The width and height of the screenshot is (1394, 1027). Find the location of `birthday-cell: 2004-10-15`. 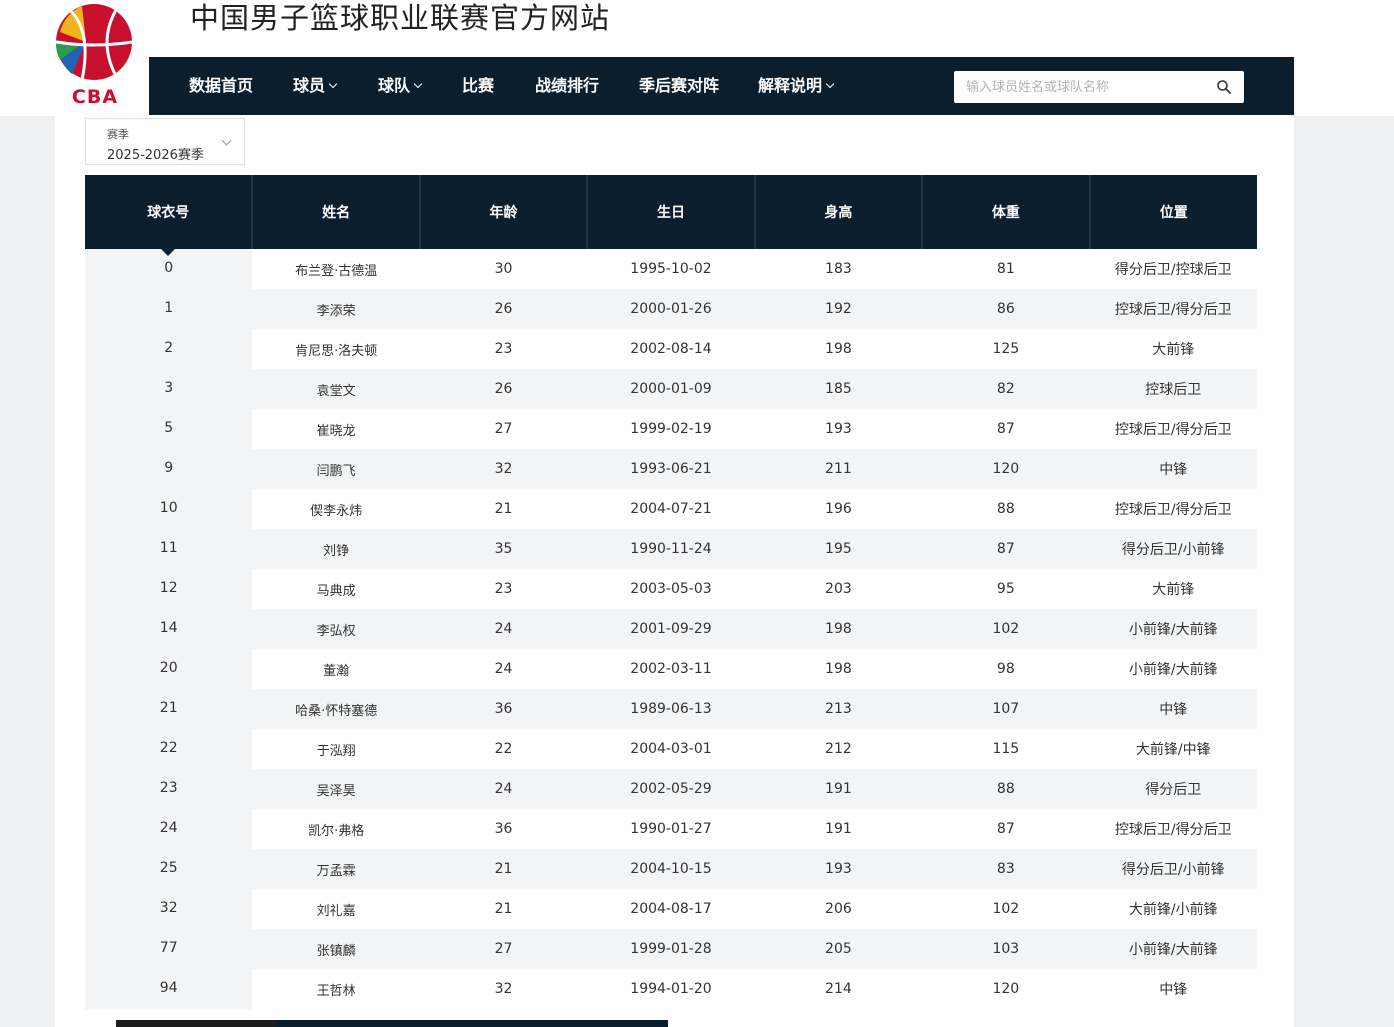

birthday-cell: 2004-10-15 is located at coordinates (671, 869).